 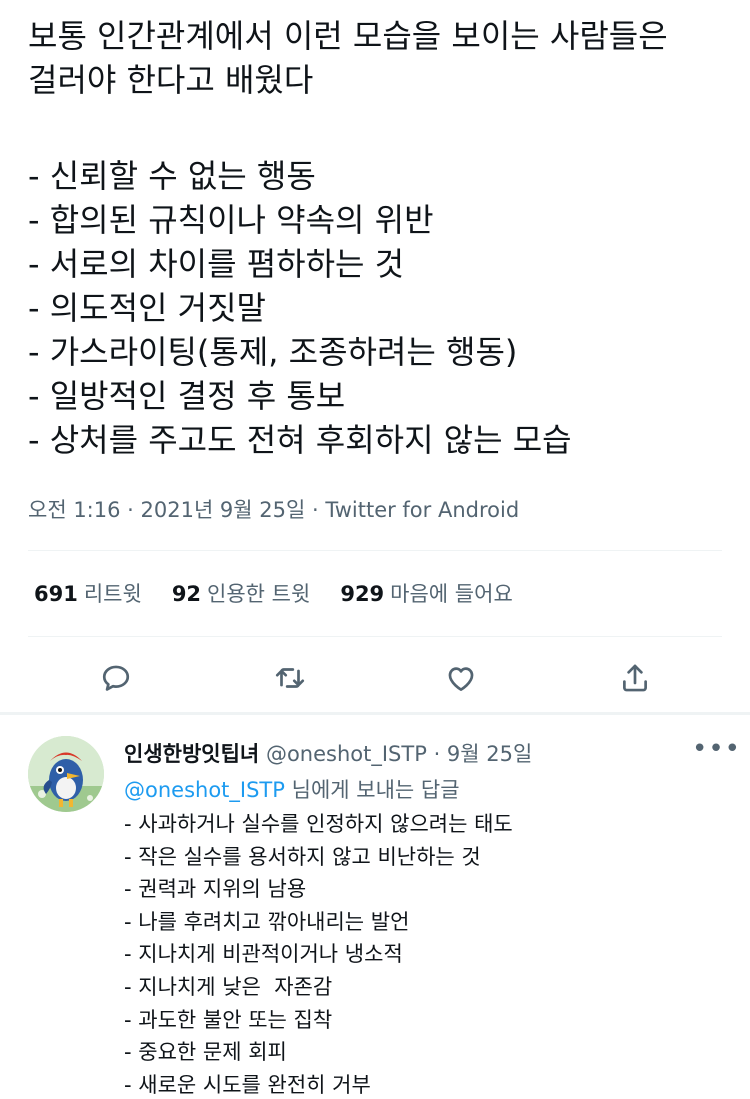 I want to click on reply-line: - 권력과 지위의 남용, so click(x=215, y=889).